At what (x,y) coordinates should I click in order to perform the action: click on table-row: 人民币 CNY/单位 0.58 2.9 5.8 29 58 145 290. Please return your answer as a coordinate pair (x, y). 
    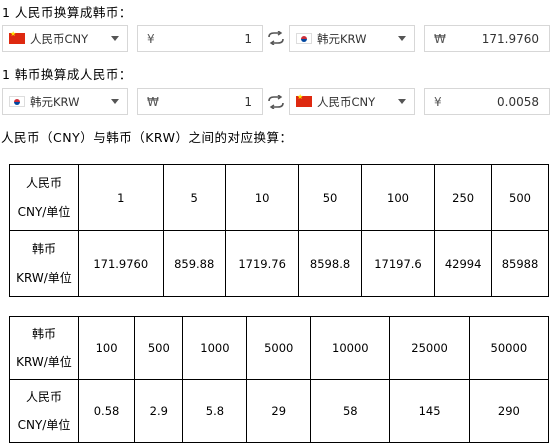
    Looking at the image, I should click on (279, 411).